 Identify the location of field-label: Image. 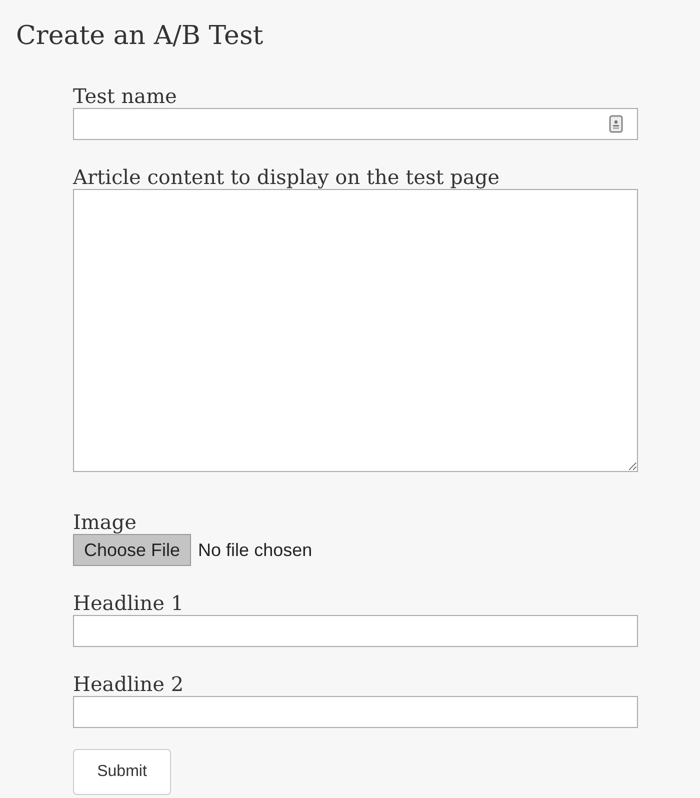
(104, 522).